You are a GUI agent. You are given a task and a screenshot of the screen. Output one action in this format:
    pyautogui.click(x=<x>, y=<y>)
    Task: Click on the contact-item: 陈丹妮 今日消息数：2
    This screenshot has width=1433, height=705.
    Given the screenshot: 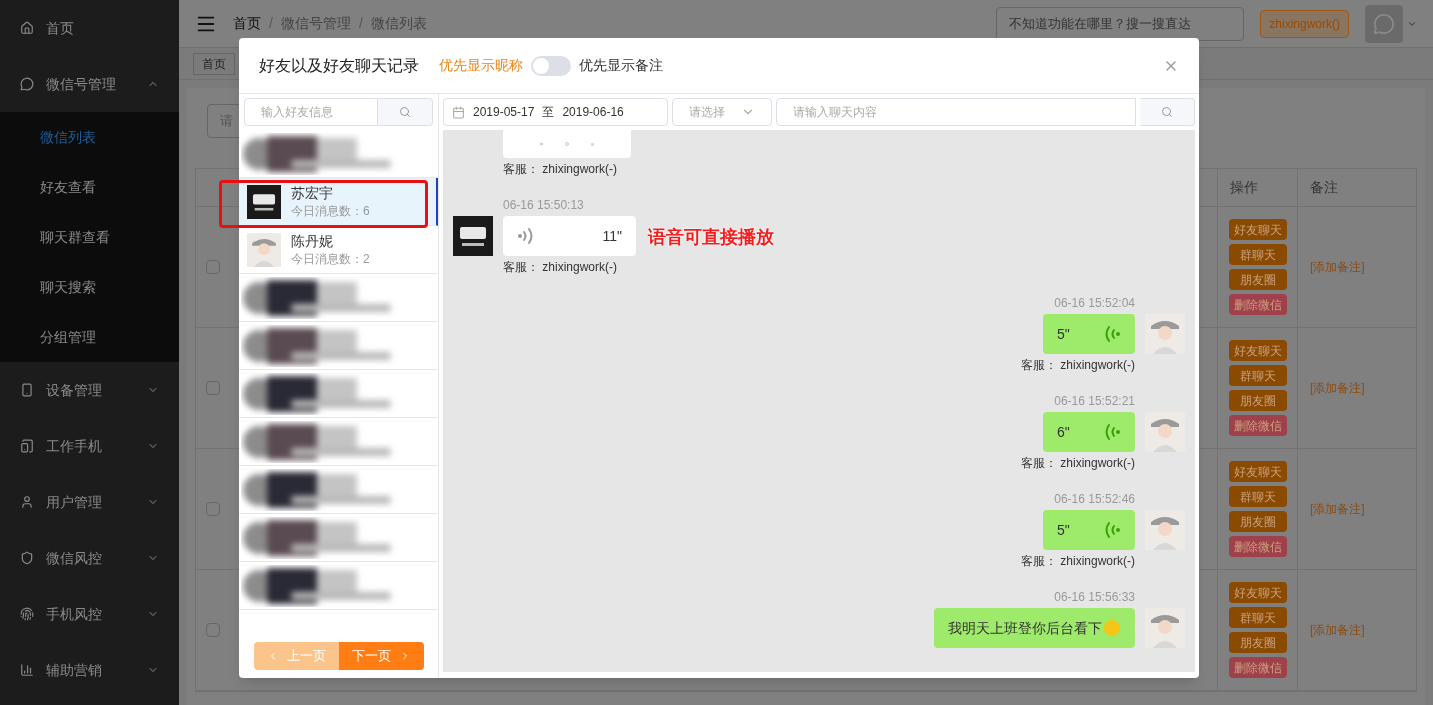 What is the action you would take?
    pyautogui.click(x=338, y=250)
    